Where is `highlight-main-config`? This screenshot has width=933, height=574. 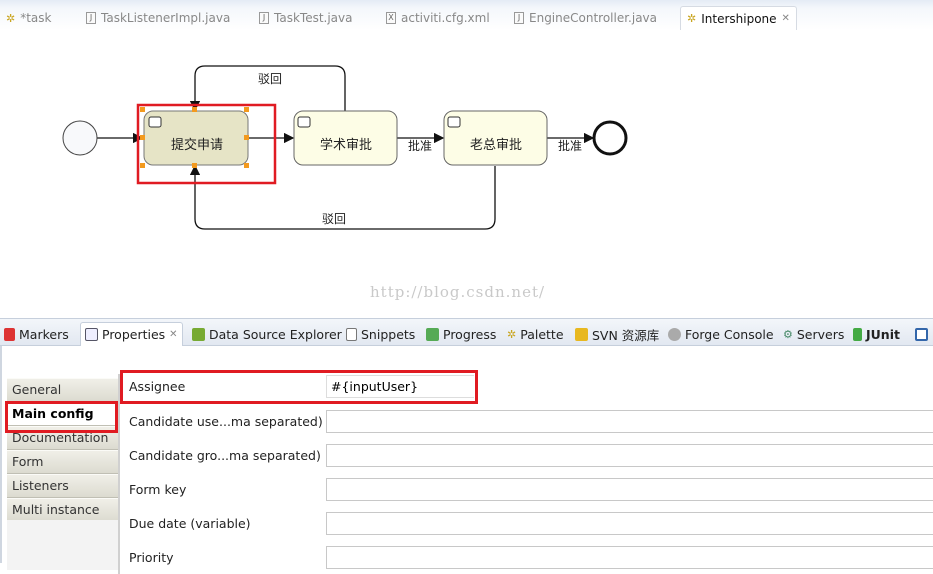 highlight-main-config is located at coordinates (61, 417).